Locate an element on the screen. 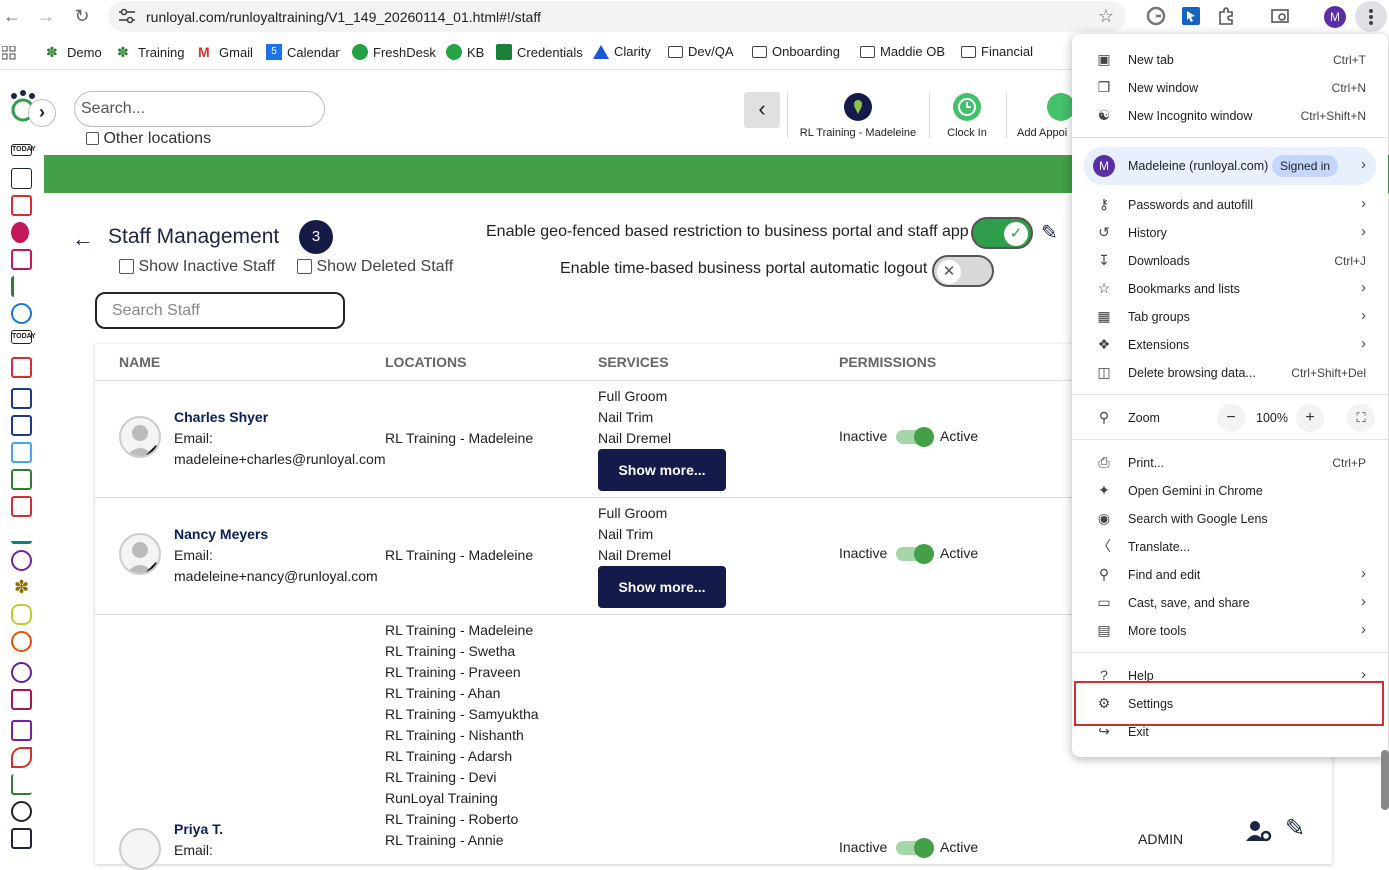  menu-extensions: ❖ Extensions › is located at coordinates (1230, 345).